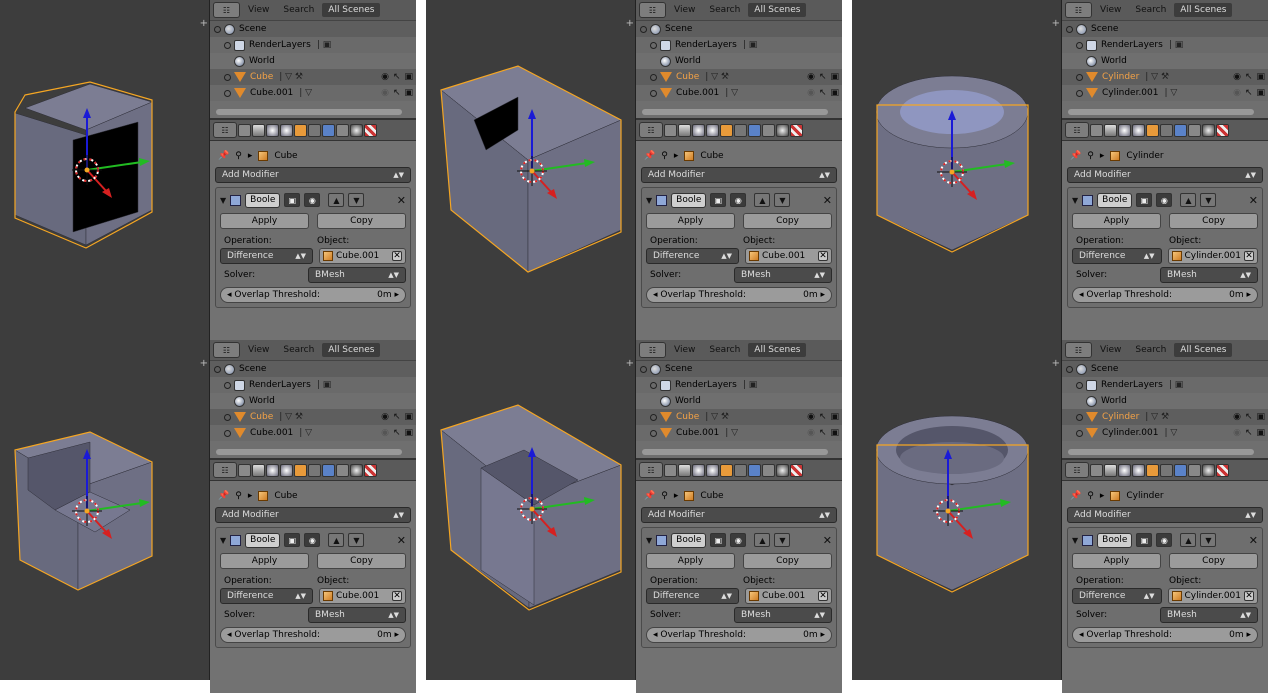 This screenshot has width=1280, height=693. I want to click on add-modifier-dropdown: Add Modifier ▲▼, so click(313, 175).